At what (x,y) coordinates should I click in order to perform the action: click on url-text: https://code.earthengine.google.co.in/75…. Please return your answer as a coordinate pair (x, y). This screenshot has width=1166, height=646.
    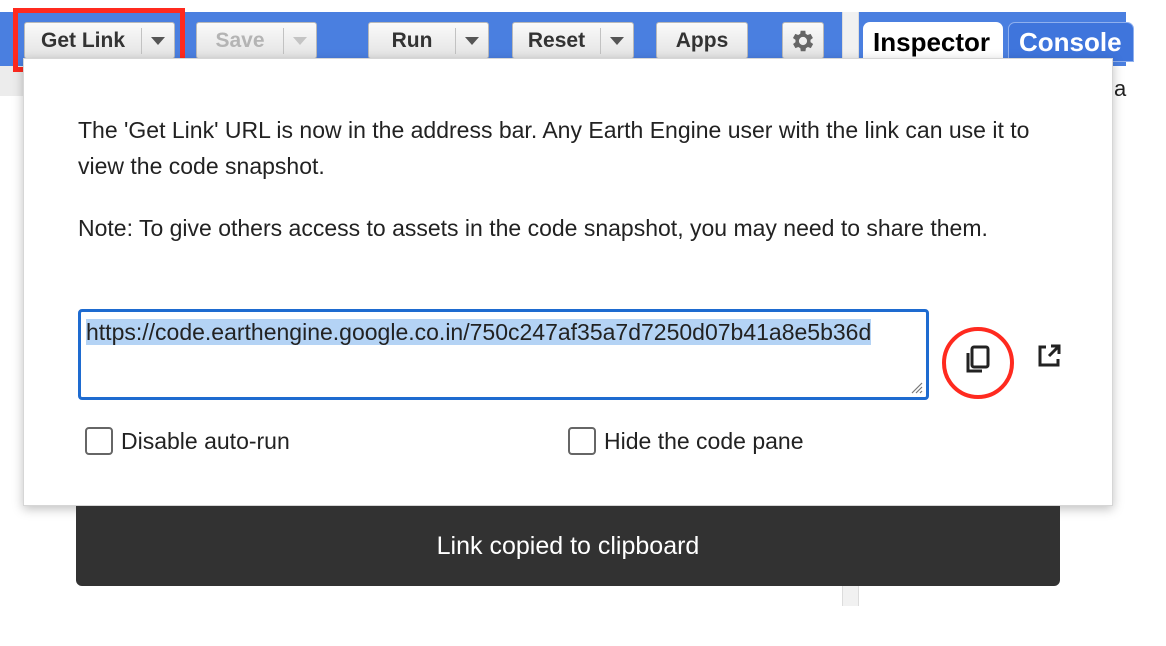
    Looking at the image, I should click on (479, 332).